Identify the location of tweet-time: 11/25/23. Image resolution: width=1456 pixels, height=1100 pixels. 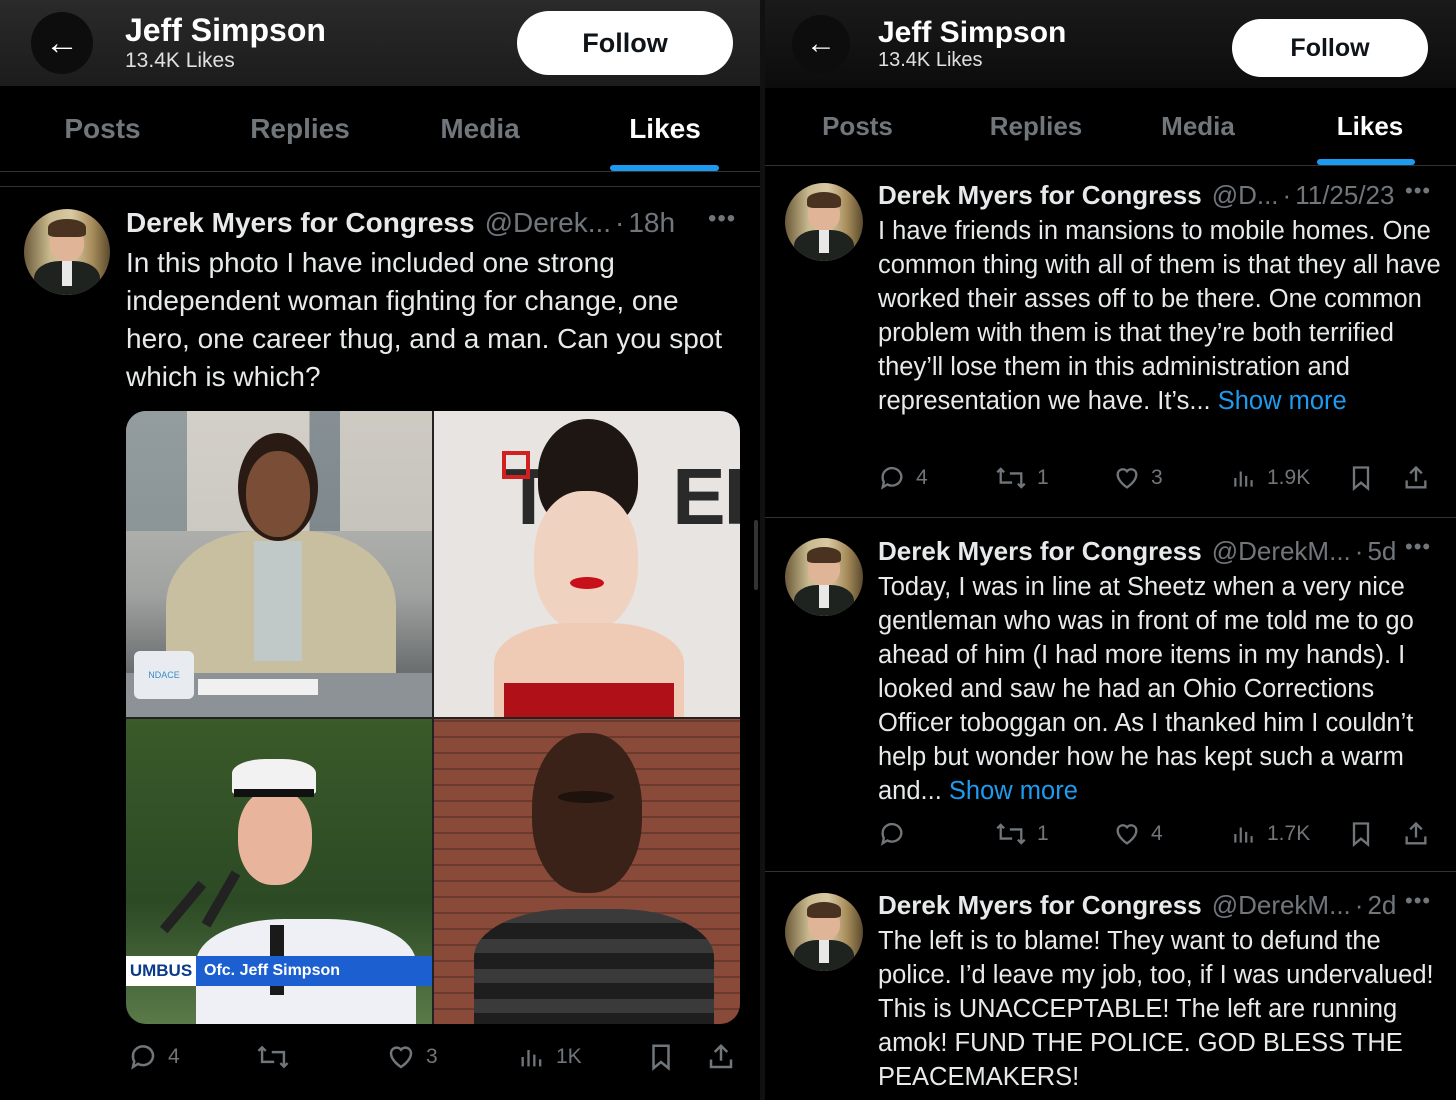
(1344, 195).